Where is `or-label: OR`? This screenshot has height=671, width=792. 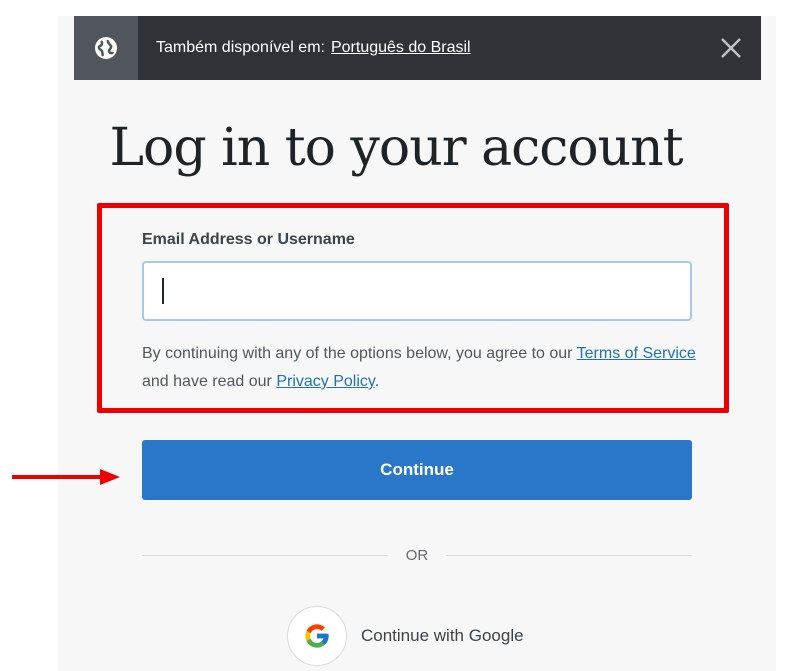
or-label: OR is located at coordinates (417, 555).